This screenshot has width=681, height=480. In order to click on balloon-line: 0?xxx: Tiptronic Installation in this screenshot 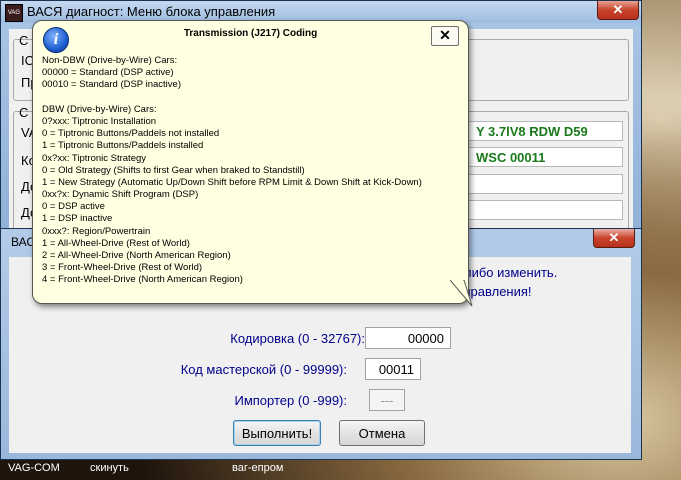, I will do `click(99, 121)`.